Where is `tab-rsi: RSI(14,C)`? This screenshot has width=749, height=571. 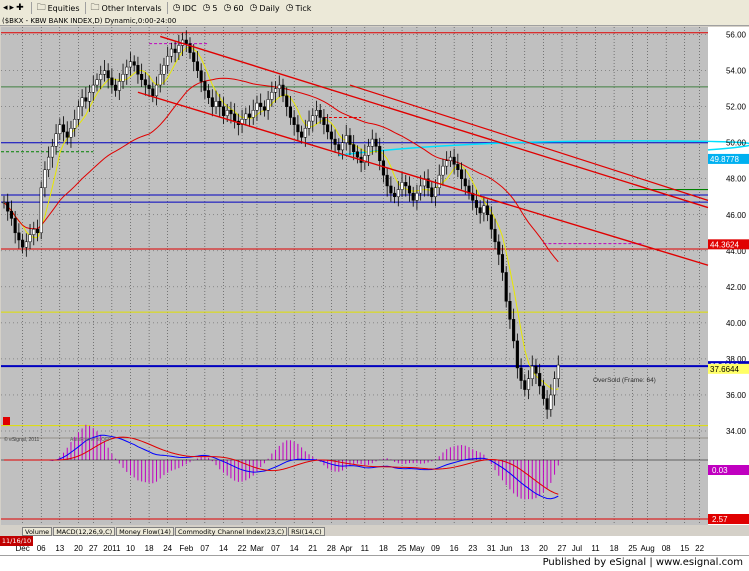
tab-rsi: RSI(14,C) is located at coordinates (306, 531).